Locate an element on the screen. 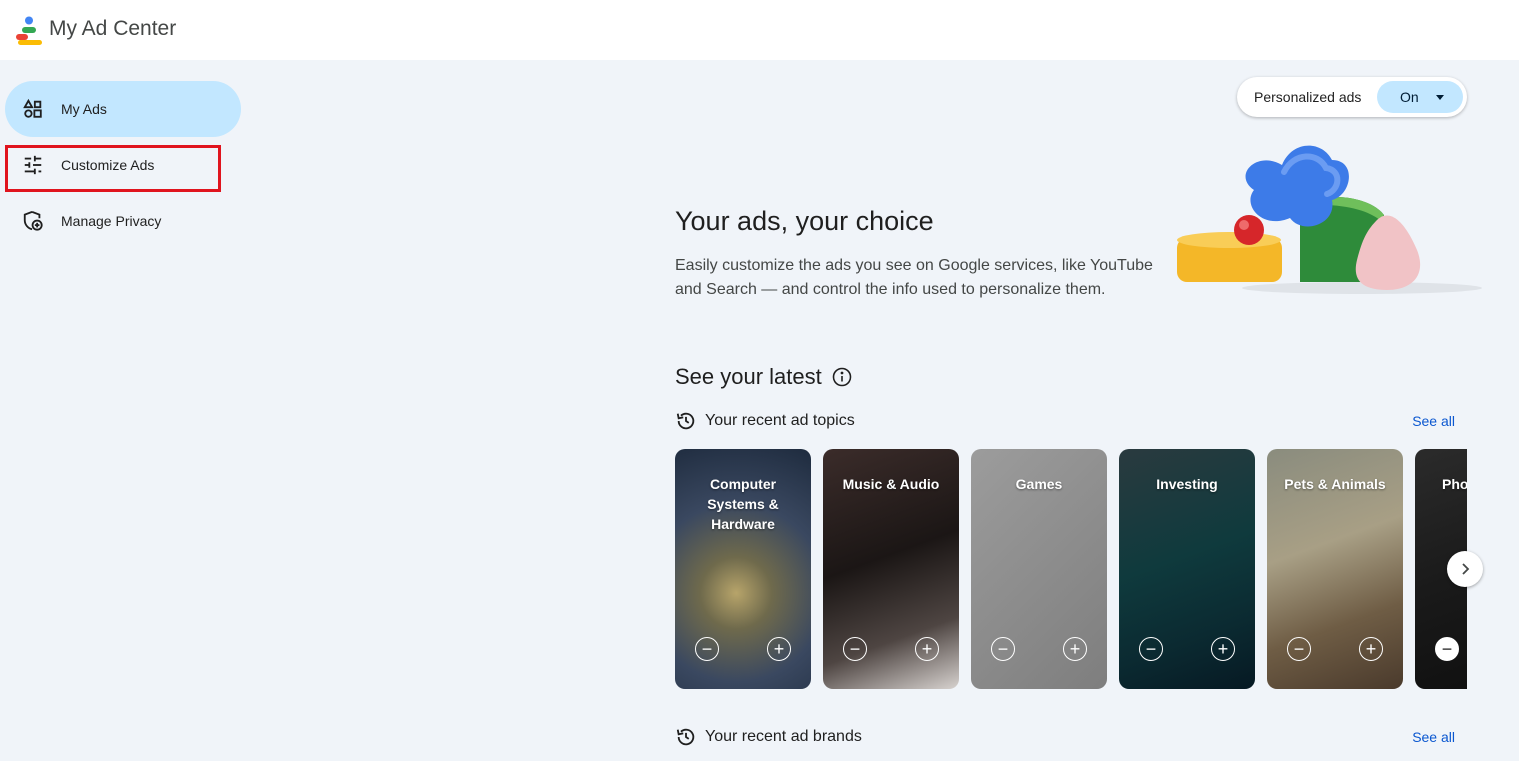 The height and width of the screenshot is (761, 1519). personalized-ads-label: Personalized ads is located at coordinates (1308, 97).